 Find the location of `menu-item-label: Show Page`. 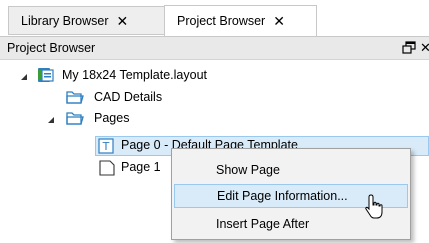

menu-item-label: Show Page is located at coordinates (248, 170).